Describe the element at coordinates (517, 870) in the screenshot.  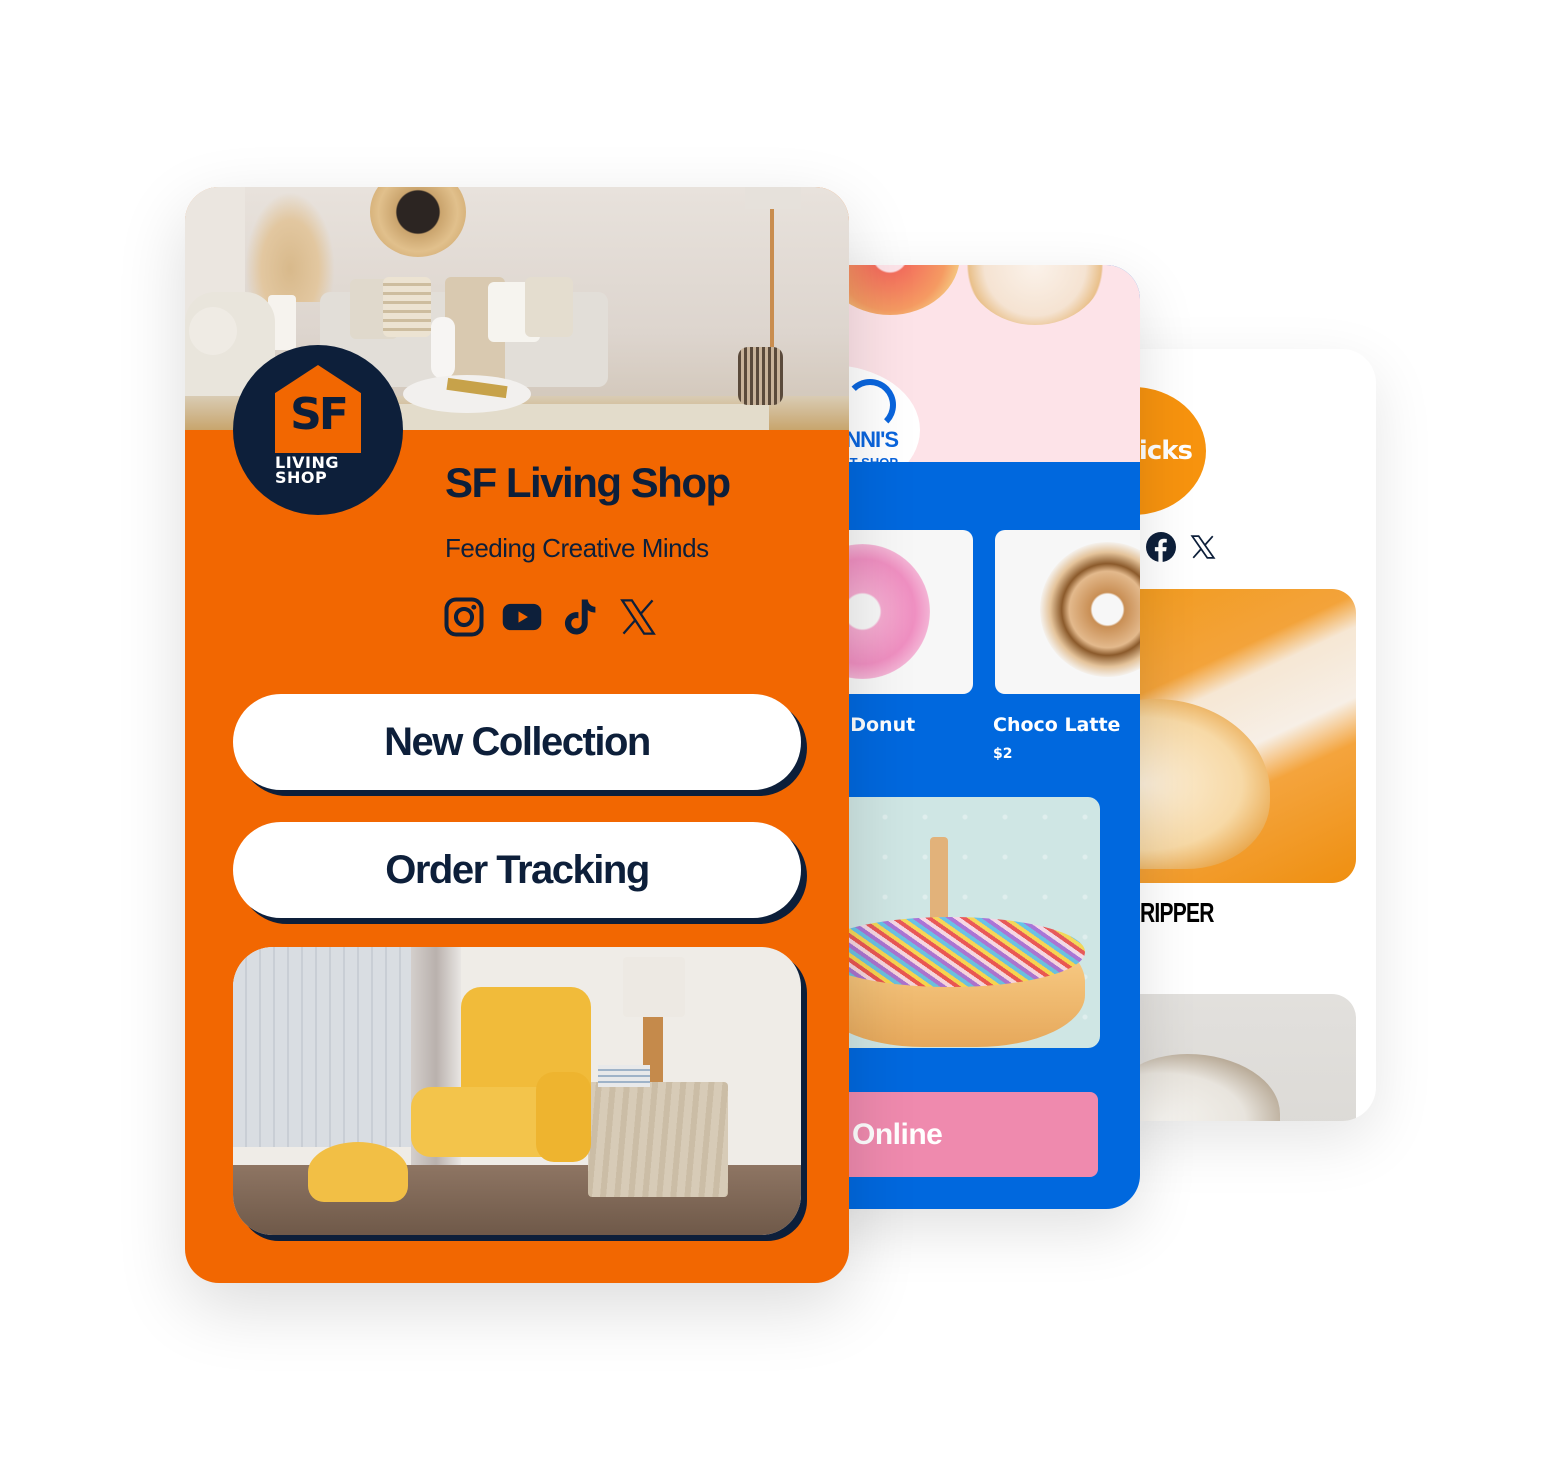
I see `order-tracking-button: Order Tracking` at that location.